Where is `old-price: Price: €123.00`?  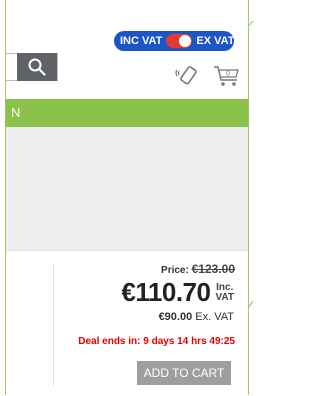
old-price: Price: €123.00 is located at coordinates (198, 269).